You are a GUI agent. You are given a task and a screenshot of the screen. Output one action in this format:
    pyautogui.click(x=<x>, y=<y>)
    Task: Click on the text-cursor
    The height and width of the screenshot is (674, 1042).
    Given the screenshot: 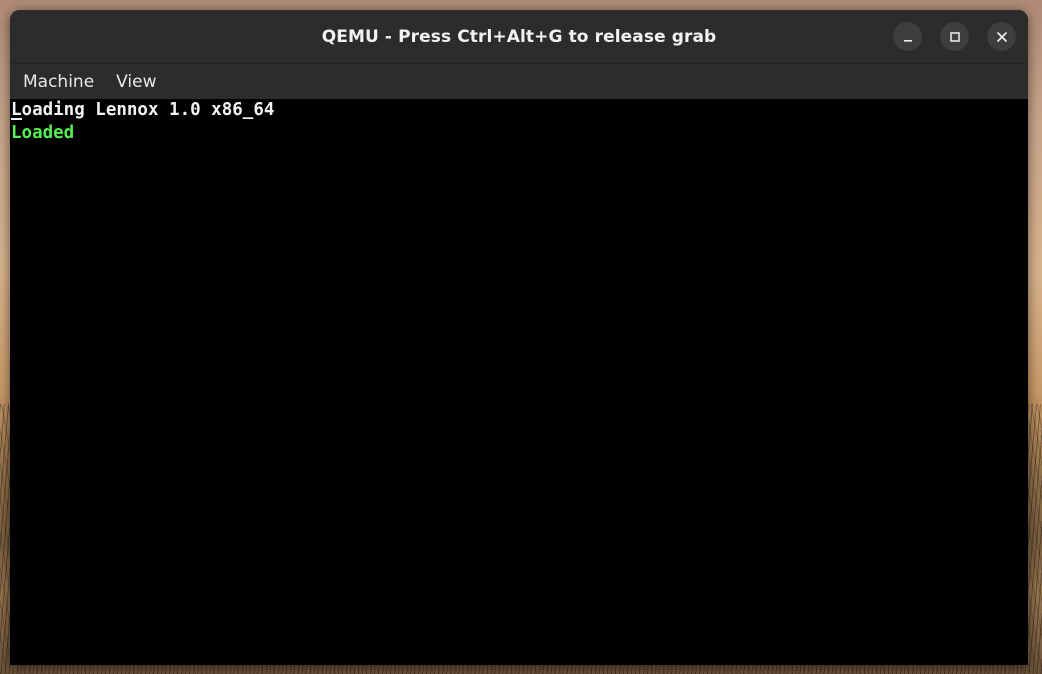 What is the action you would take?
    pyautogui.click(x=16, y=119)
    